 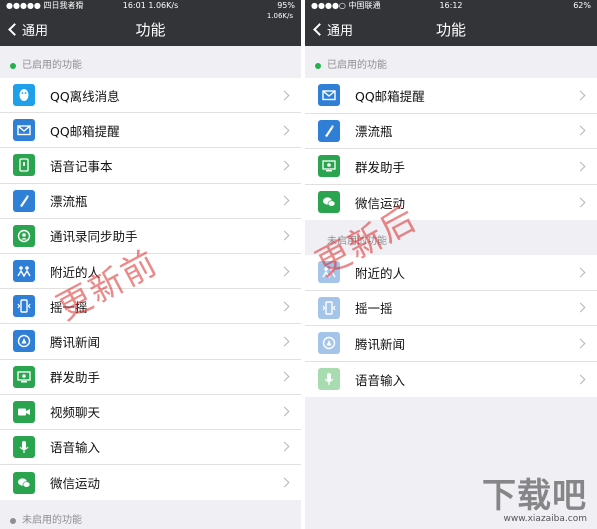 What do you see at coordinates (357, 65) in the screenshot?
I see `section-header-label: 已启用的功能` at bounding box center [357, 65].